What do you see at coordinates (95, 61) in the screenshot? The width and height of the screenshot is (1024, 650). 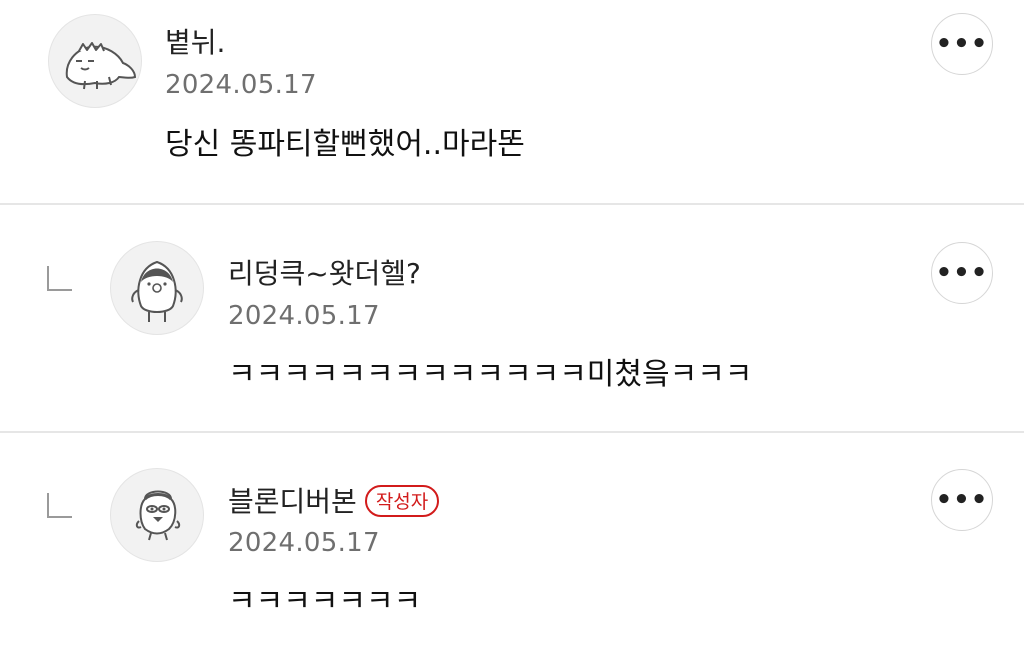 I see `dinosaur-avatar-icon` at bounding box center [95, 61].